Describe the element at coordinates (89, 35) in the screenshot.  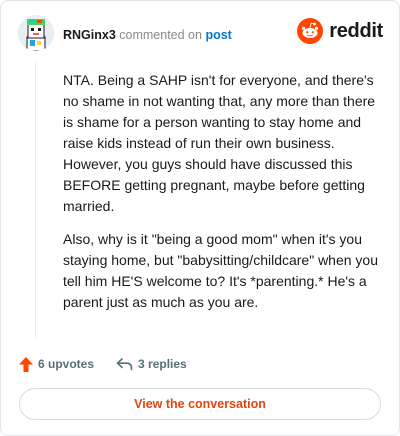
I see `username: RNGinx3` at that location.